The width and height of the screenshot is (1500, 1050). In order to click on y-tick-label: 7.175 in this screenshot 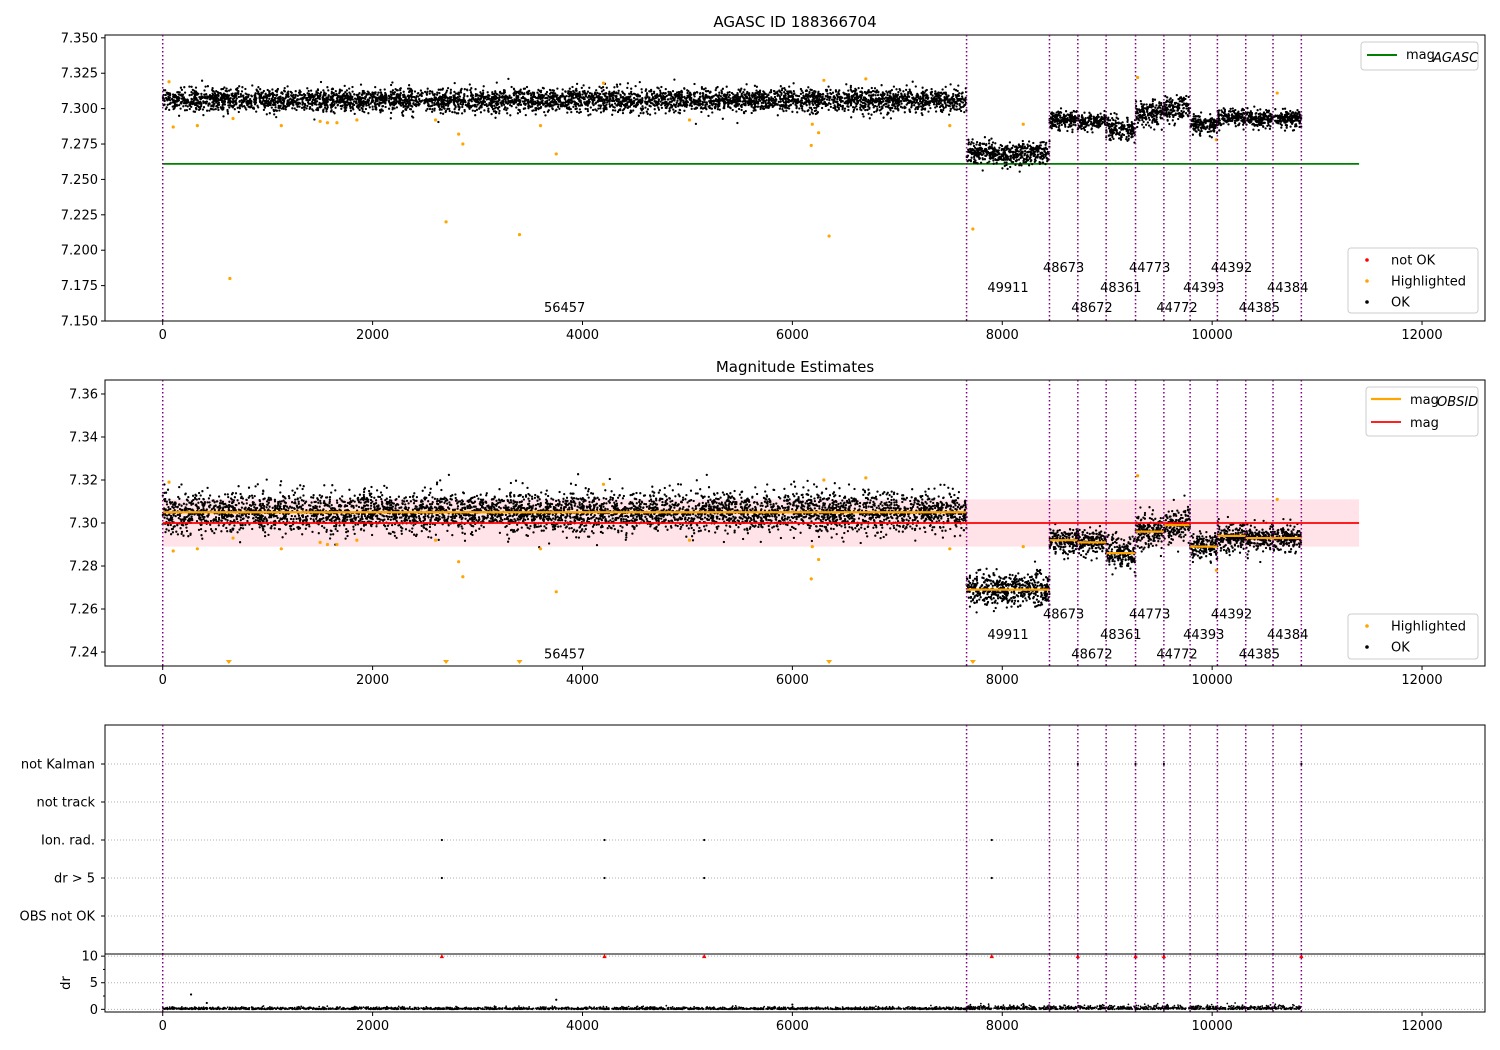, I will do `click(79, 286)`.